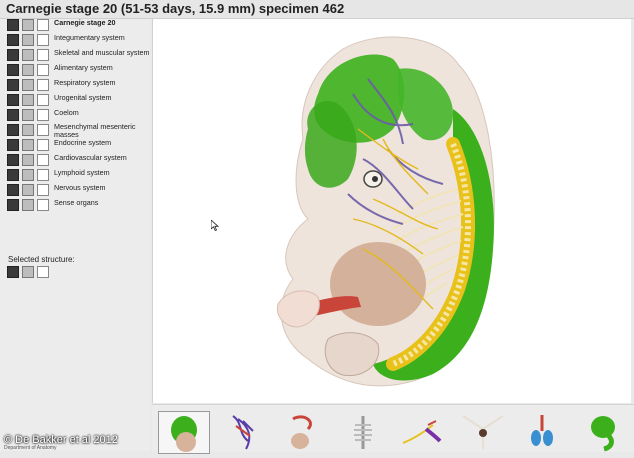 The width and height of the screenshot is (634, 458). I want to click on sidebar-item-label: Carnegie stage 20, so click(85, 22).